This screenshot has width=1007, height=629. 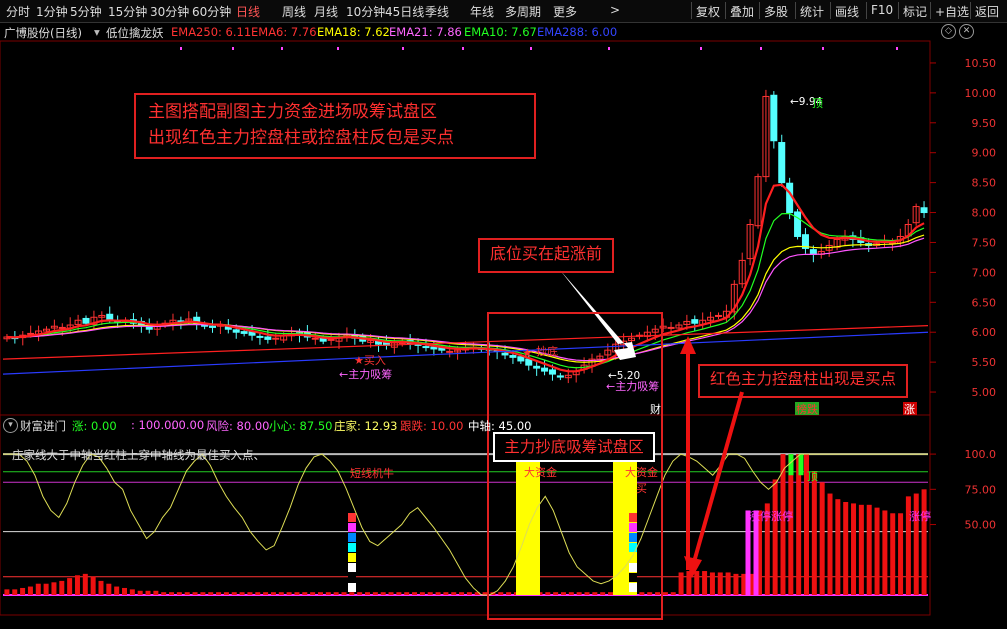 I want to click on period-tab-9: 10分钟, so click(x=365, y=11).